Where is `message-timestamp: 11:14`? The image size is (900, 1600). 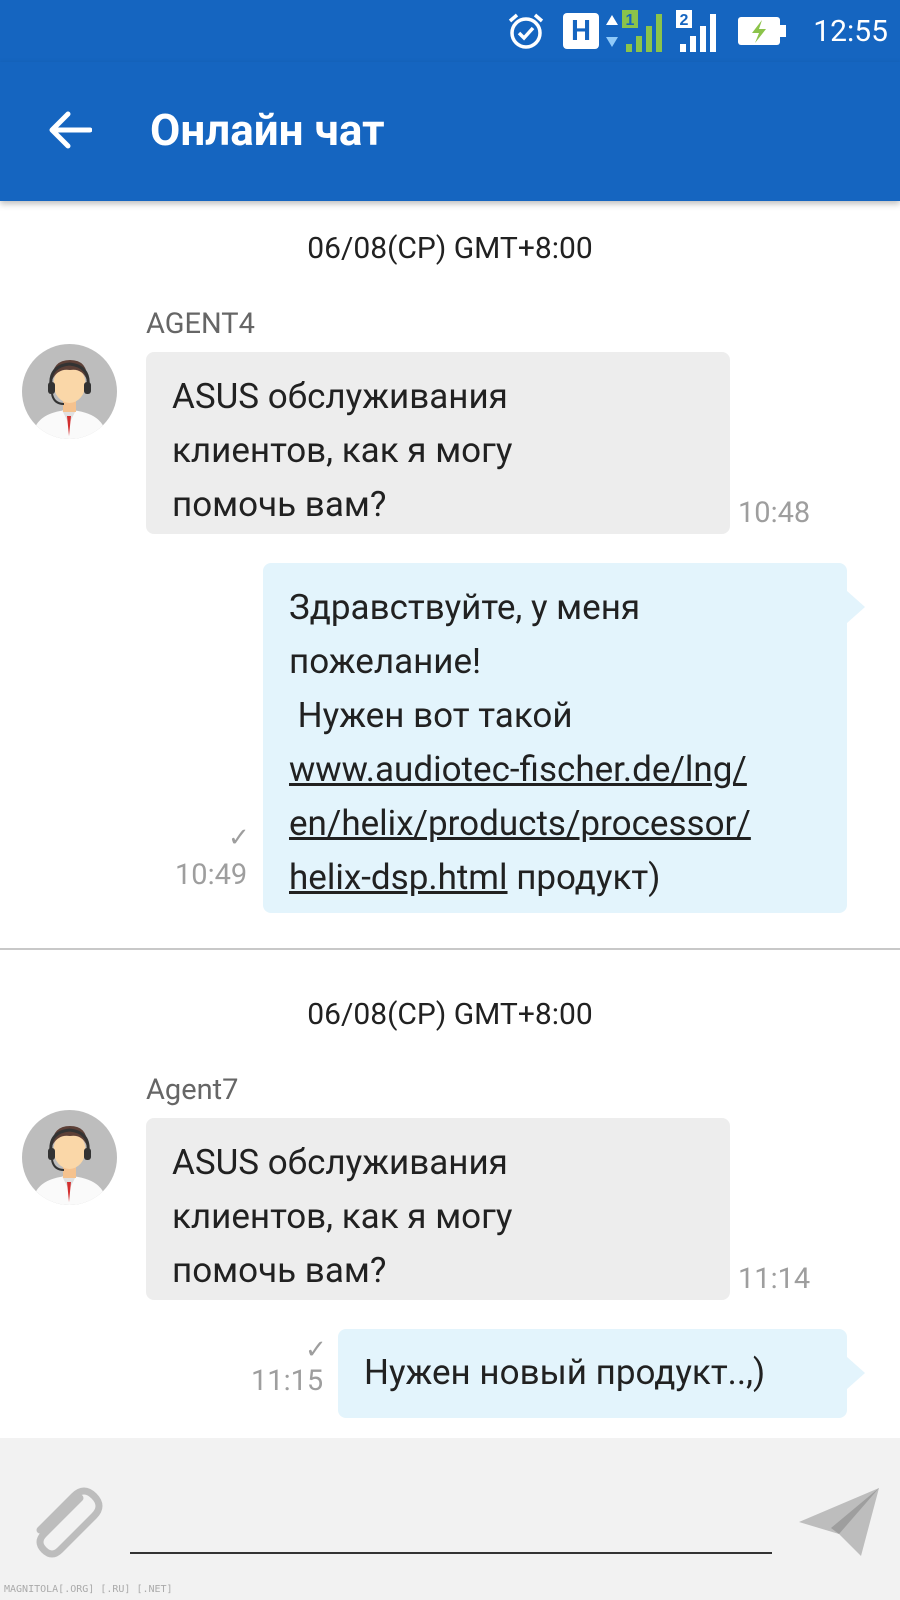 message-timestamp: 11:14 is located at coordinates (774, 1279).